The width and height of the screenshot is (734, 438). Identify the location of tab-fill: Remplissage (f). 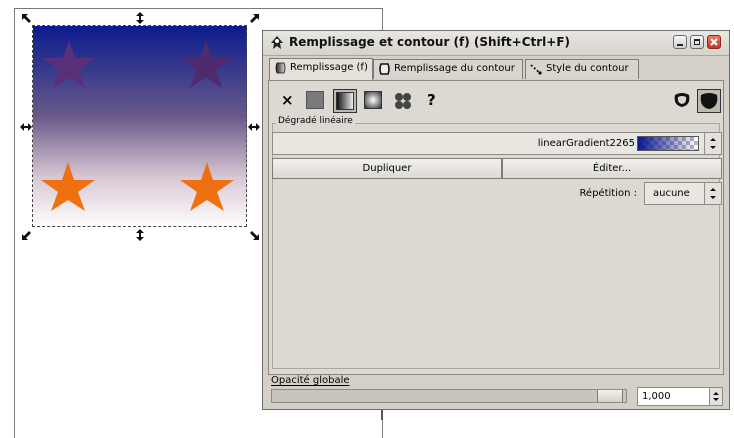
(321, 69).